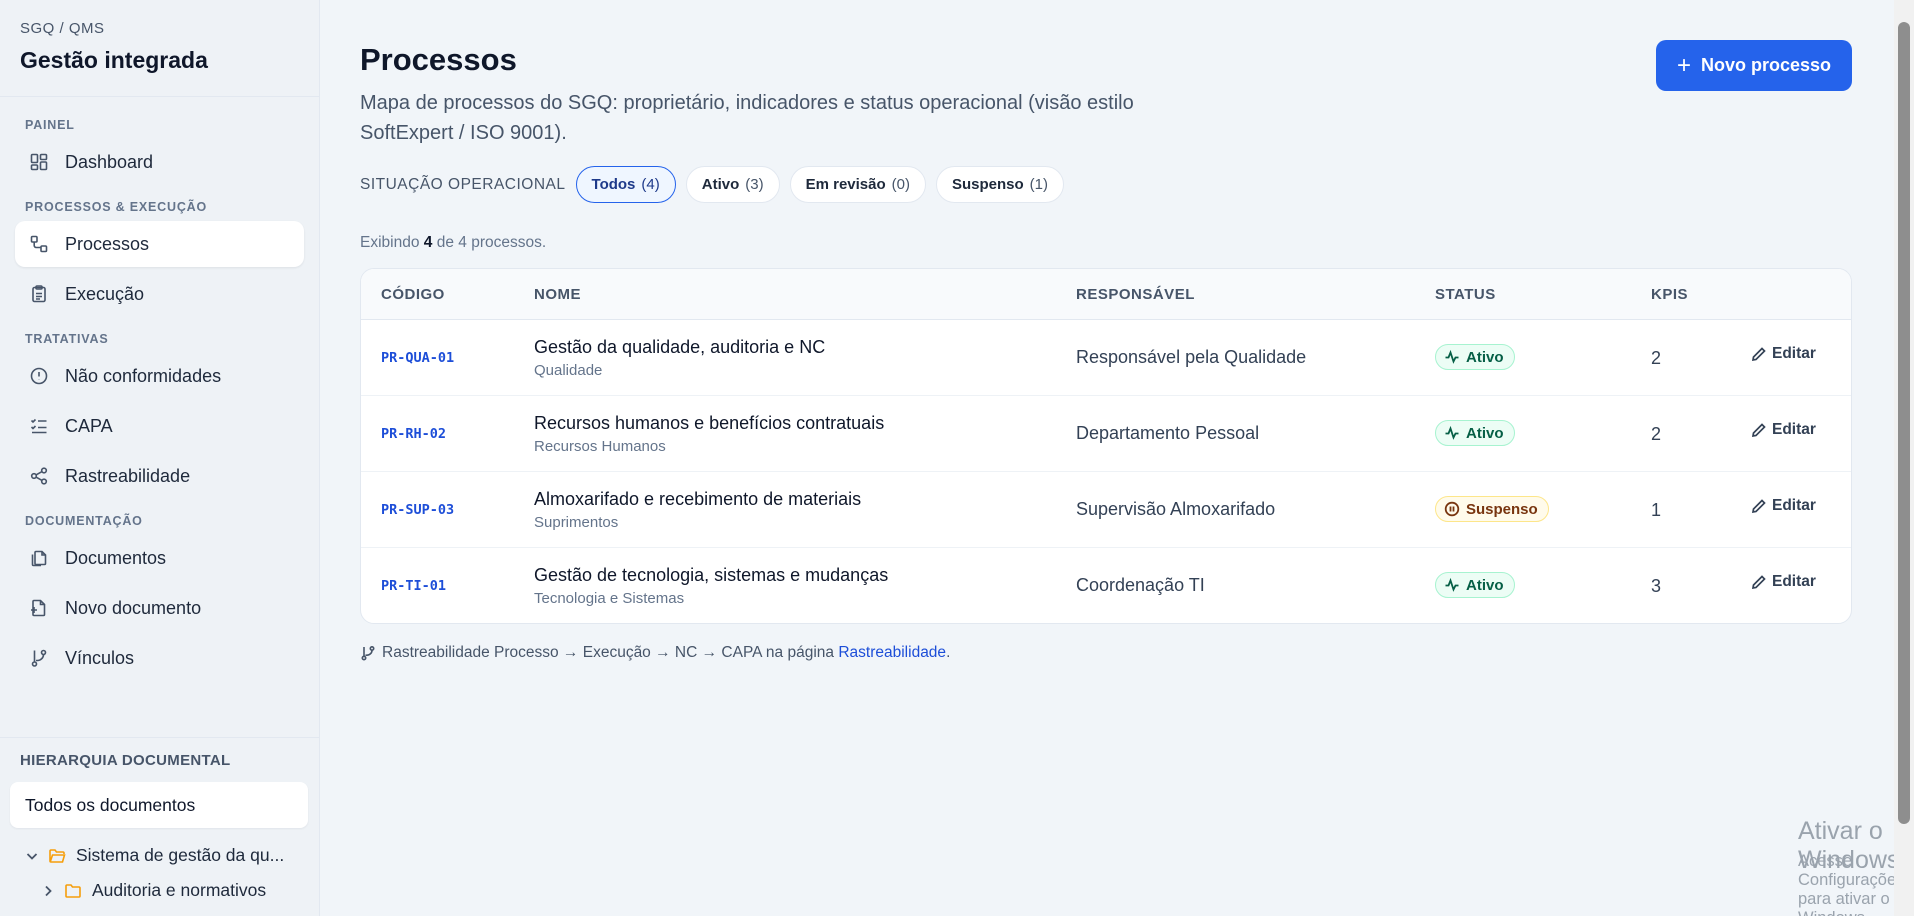 Image resolution: width=1914 pixels, height=916 pixels. Describe the element at coordinates (650, 184) in the screenshot. I see `chip-count: (4)` at that location.